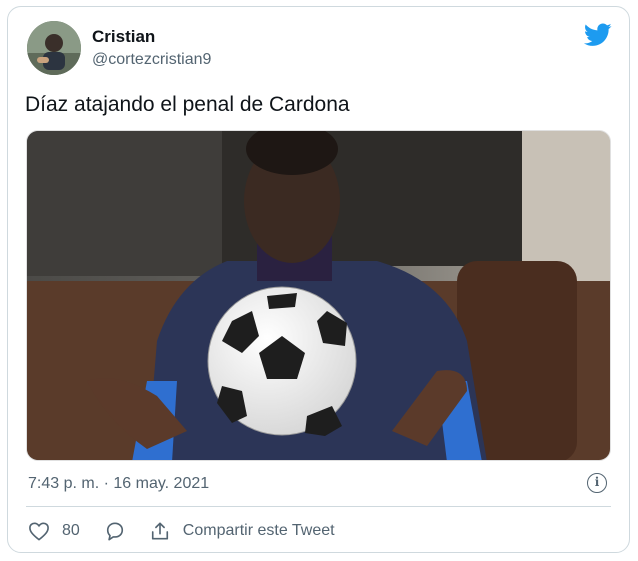  I want to click on tweet-text: Díaz atajando el penal de Cardona, so click(187, 104).